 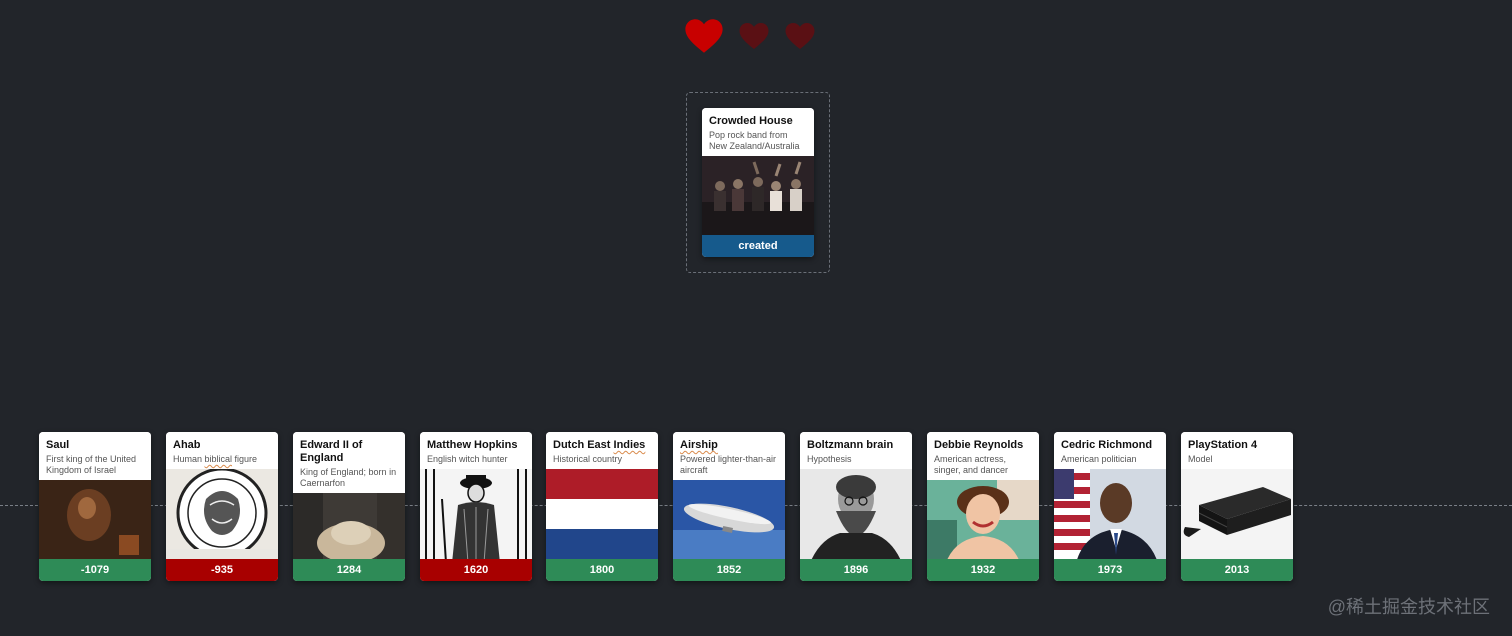 What do you see at coordinates (599, 445) in the screenshot?
I see `card-title: Dutch East Indies` at bounding box center [599, 445].